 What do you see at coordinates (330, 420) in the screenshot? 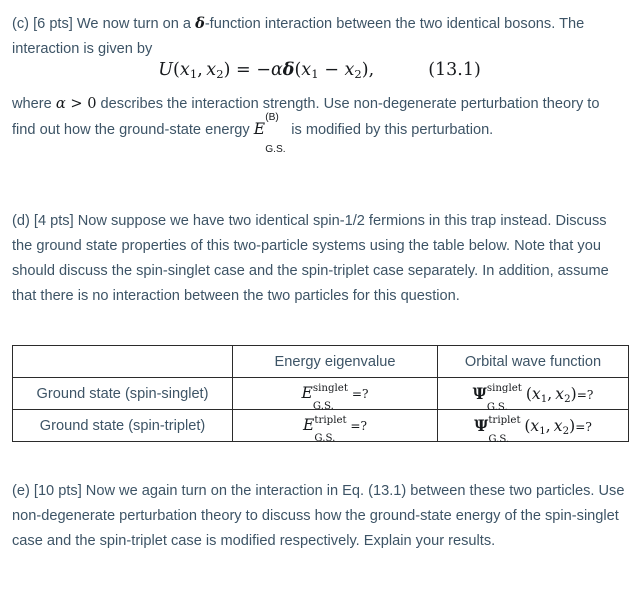
I see `energy-triplet-superscript: triplet` at bounding box center [330, 420].